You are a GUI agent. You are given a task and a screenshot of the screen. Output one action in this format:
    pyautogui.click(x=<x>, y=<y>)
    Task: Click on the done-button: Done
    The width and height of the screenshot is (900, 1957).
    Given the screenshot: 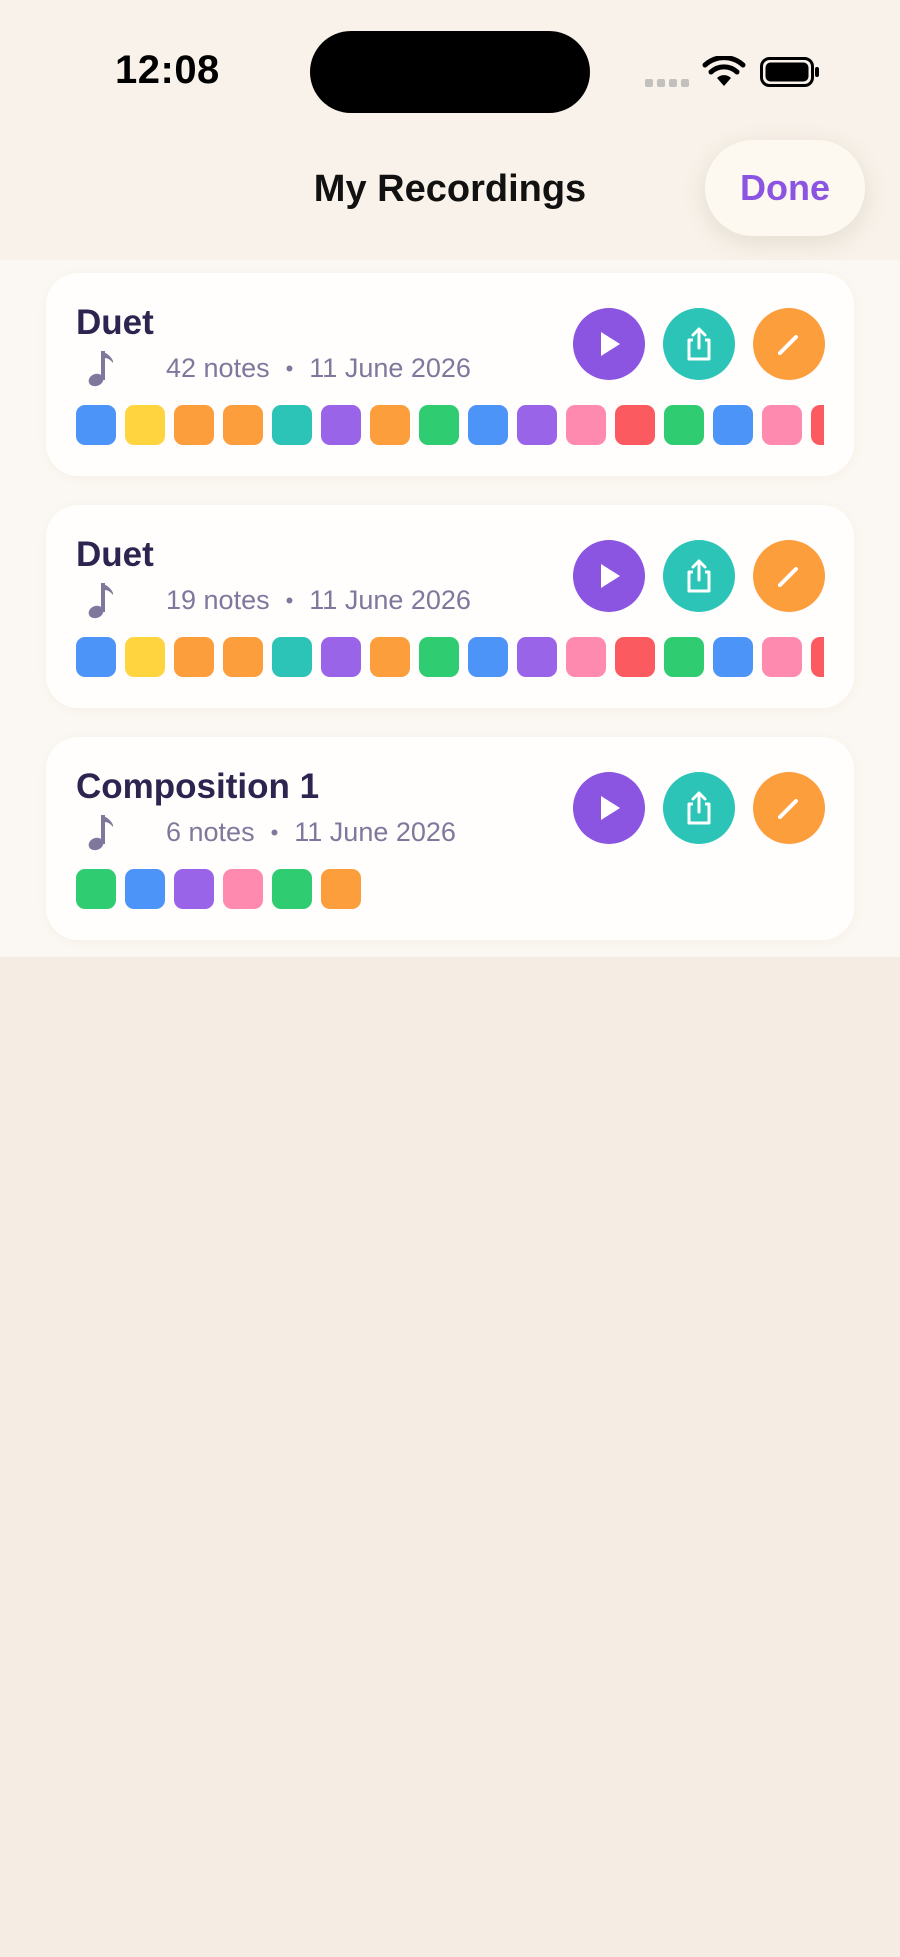 What is the action you would take?
    pyautogui.click(x=785, y=188)
    